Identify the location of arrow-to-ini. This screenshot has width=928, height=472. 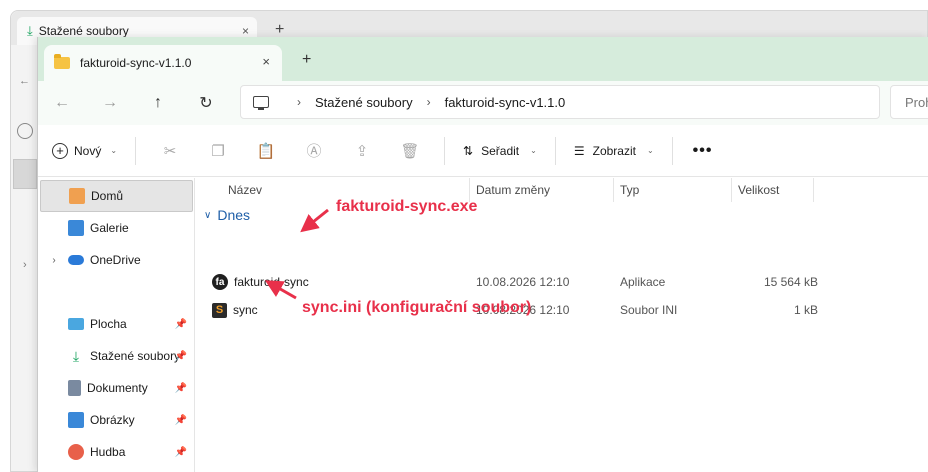
(280, 290).